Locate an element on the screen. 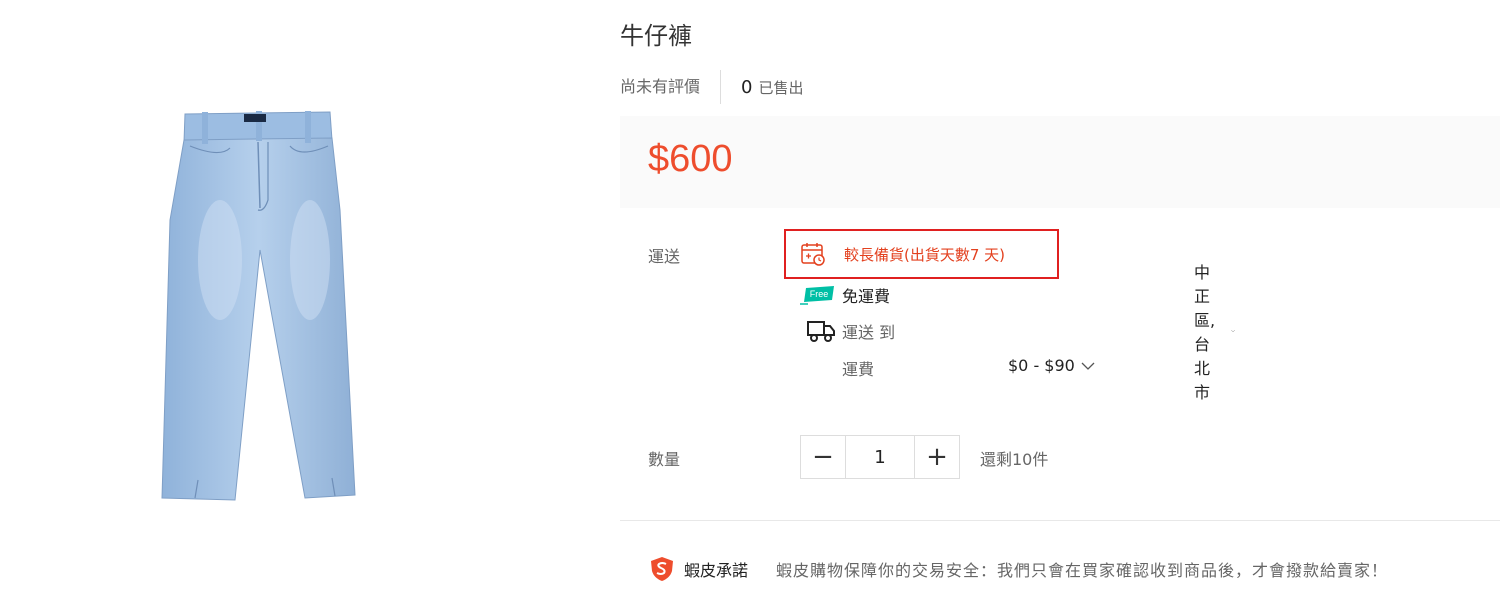  quantity-stepper: − 1 + is located at coordinates (880, 457).